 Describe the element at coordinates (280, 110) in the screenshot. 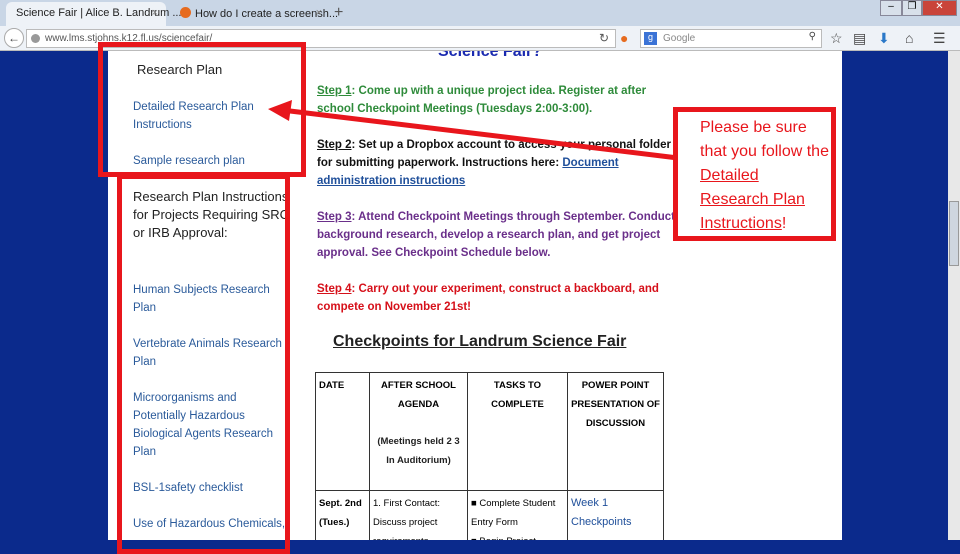

I see `arrow-head` at that location.